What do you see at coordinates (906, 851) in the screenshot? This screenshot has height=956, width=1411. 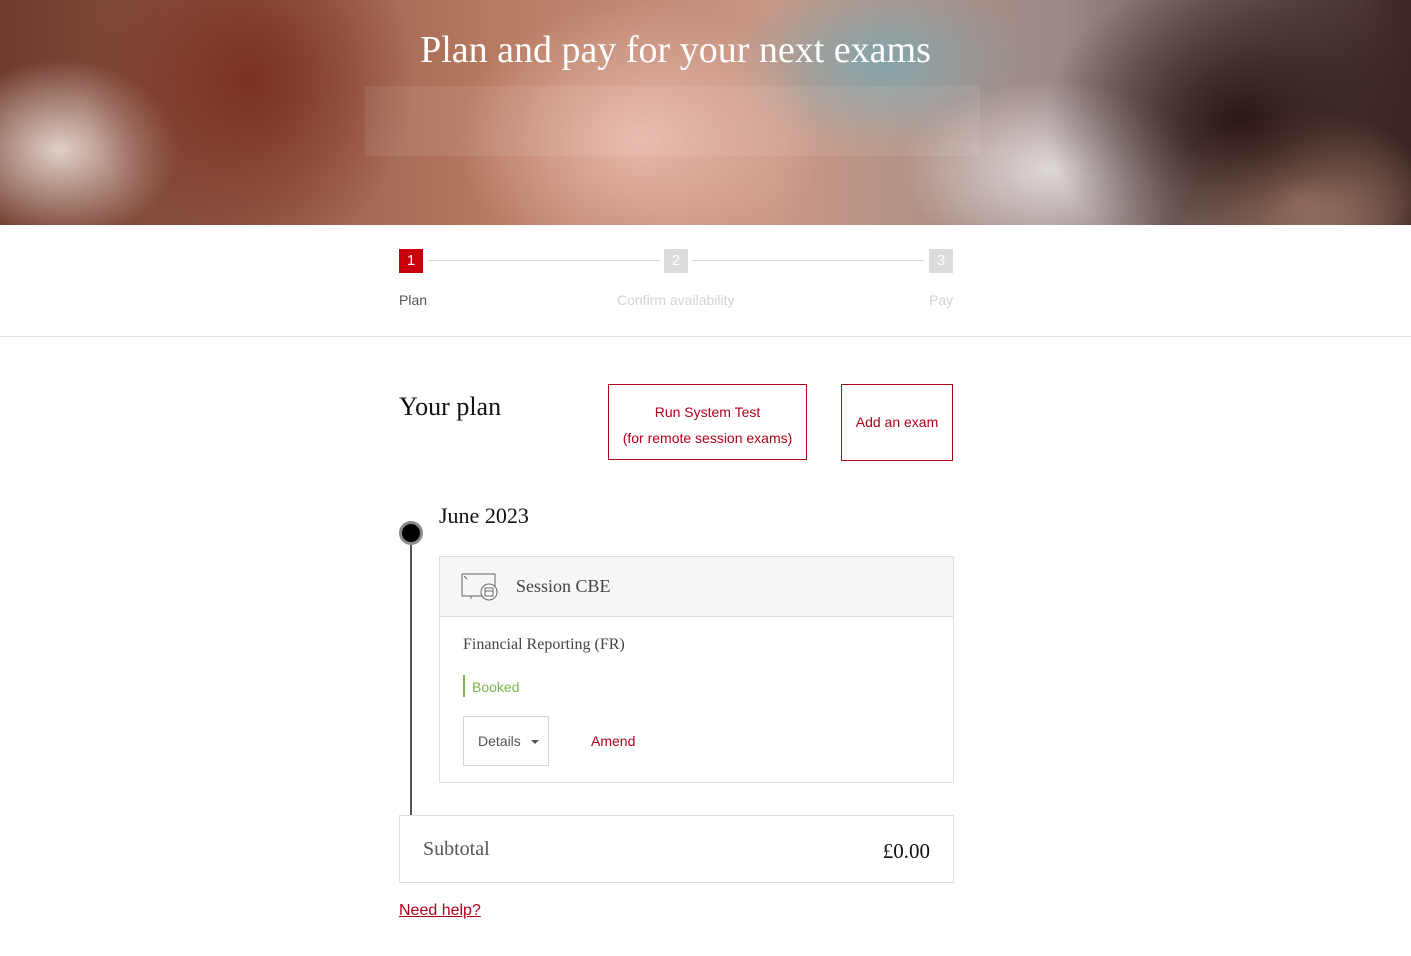 I see `subtotal-value: £0.00` at bounding box center [906, 851].